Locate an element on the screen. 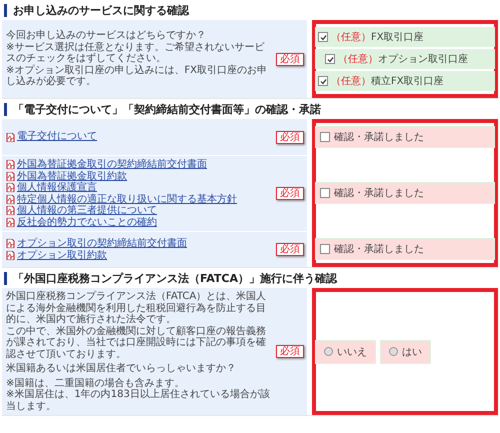  document-link: 特定個人情報の適正な取り扱いに関する基本方針 is located at coordinates (140, 199).